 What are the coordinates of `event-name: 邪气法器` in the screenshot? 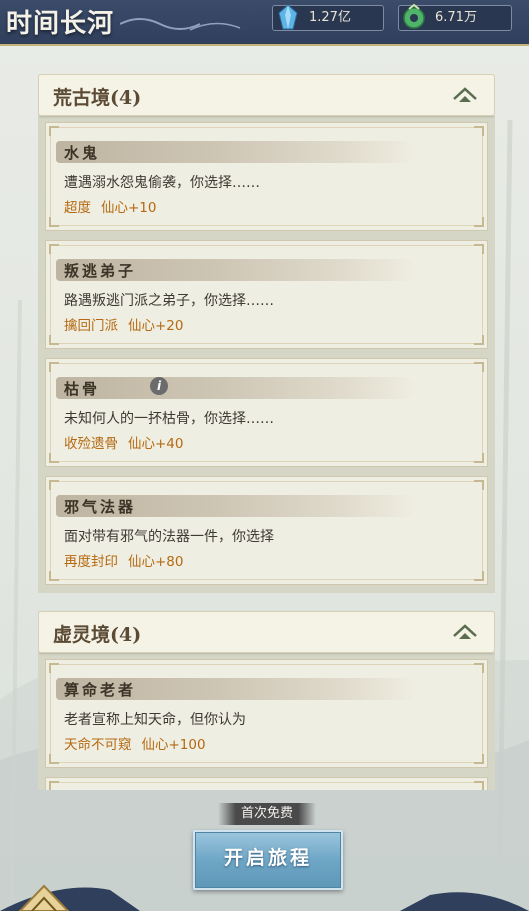 It's located at (100, 507).